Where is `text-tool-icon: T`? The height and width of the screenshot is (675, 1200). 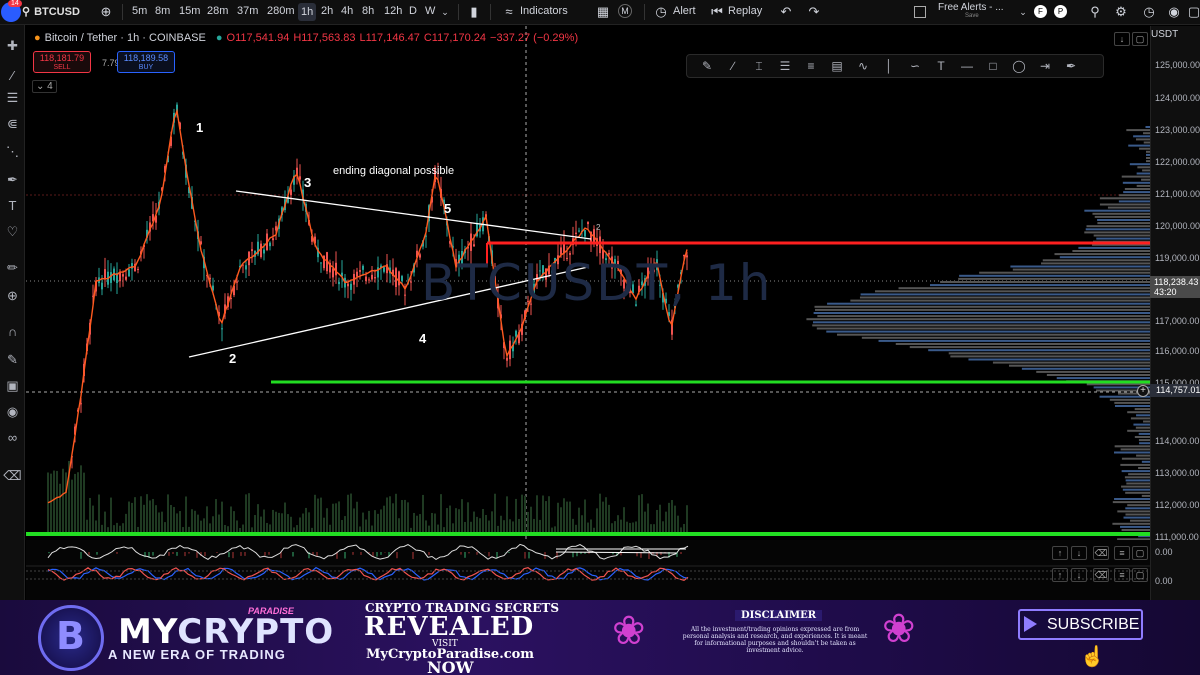 text-tool-icon: T is located at coordinates (941, 66).